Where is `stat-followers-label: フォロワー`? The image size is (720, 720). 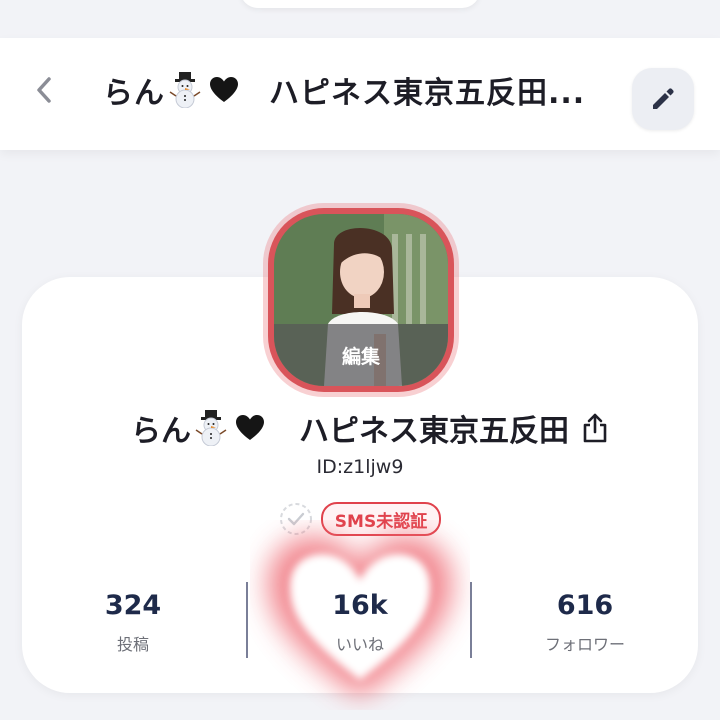
stat-followers-label: フォロワー is located at coordinates (584, 644).